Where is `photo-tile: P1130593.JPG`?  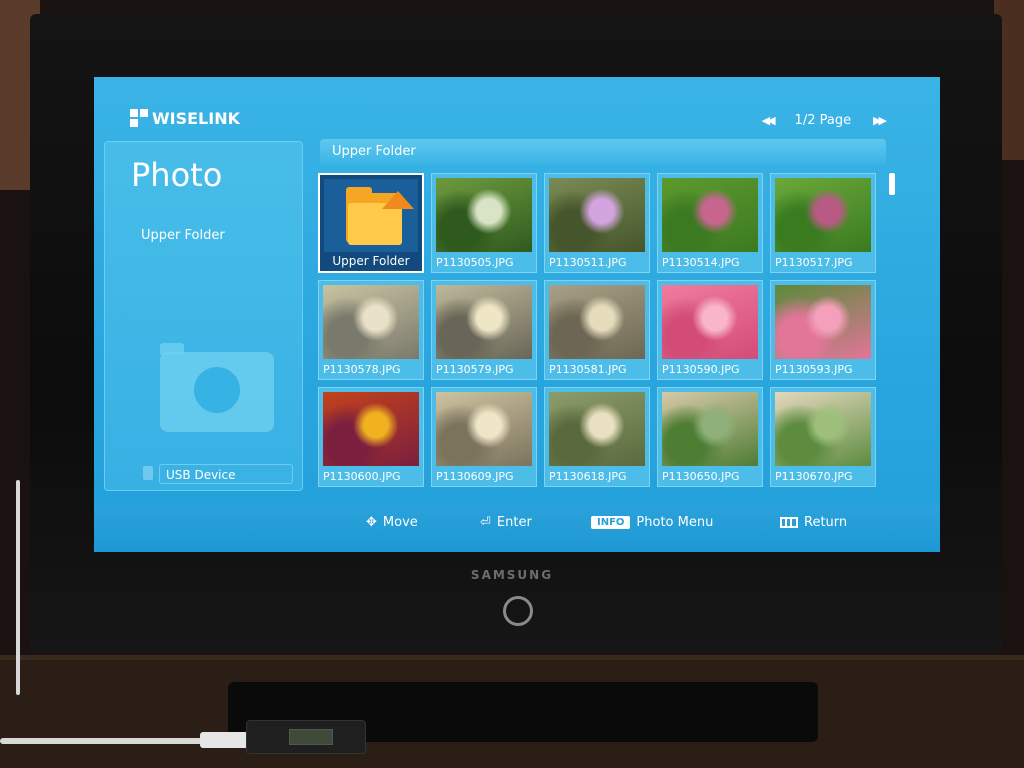
photo-tile: P1130593.JPG is located at coordinates (823, 330).